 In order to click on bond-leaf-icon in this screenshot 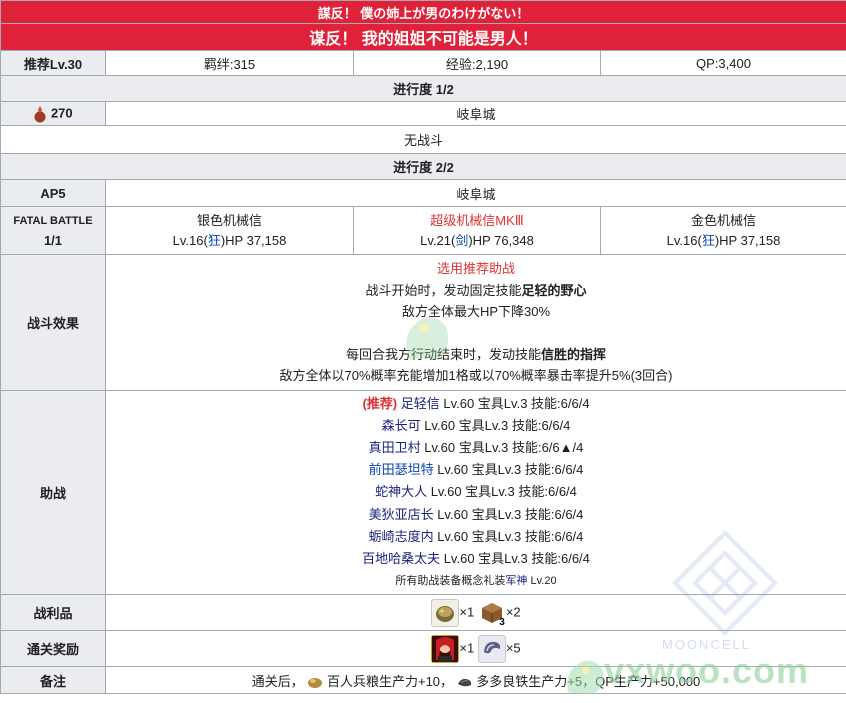, I will do `click(40, 113)`.